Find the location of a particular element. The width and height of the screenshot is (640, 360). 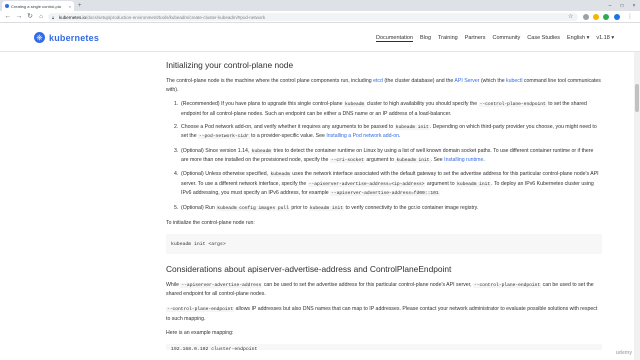

etcd-link: etcd is located at coordinates (378, 81).